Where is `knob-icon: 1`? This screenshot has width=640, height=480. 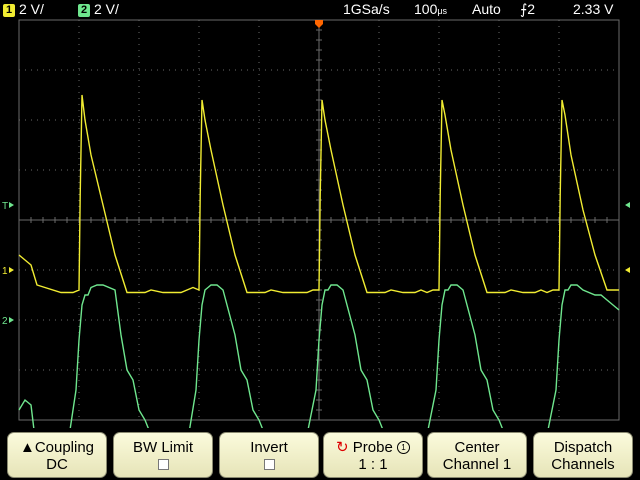 knob-icon: 1 is located at coordinates (403, 447).